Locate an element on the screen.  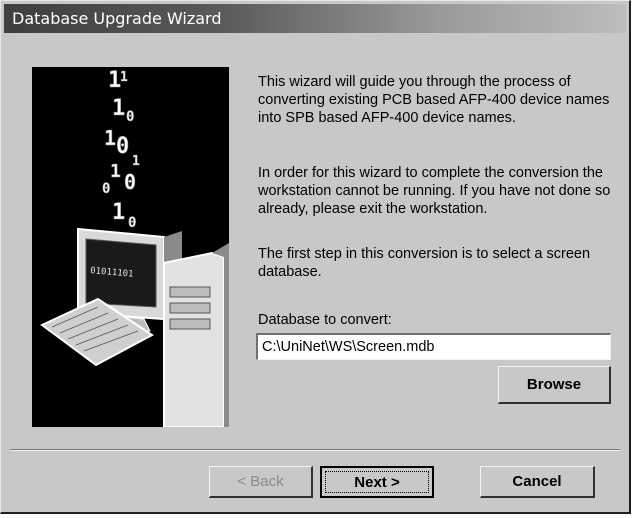
cancel-button: Cancel is located at coordinates (537, 482).